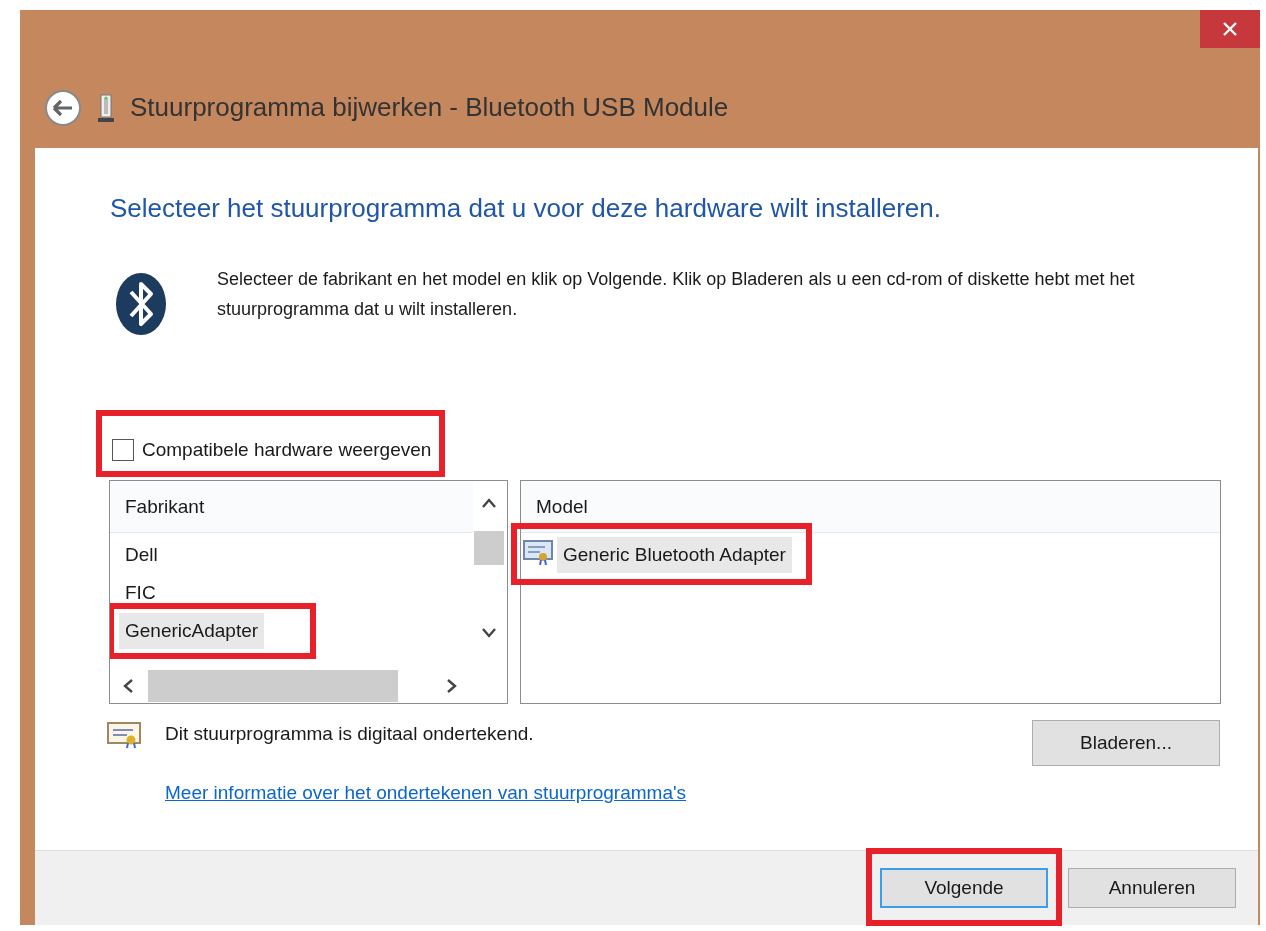 This screenshot has width=1266, height=931. I want to click on signature-status-text: Dit stuurprogramma is digitaal ondertekend., so click(349, 734).